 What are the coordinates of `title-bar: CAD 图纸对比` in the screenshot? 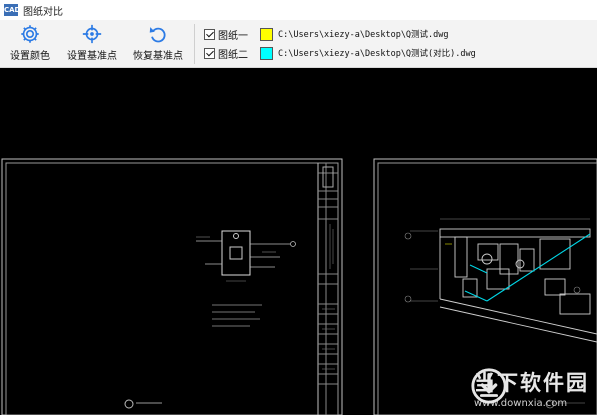 It's located at (298, 10).